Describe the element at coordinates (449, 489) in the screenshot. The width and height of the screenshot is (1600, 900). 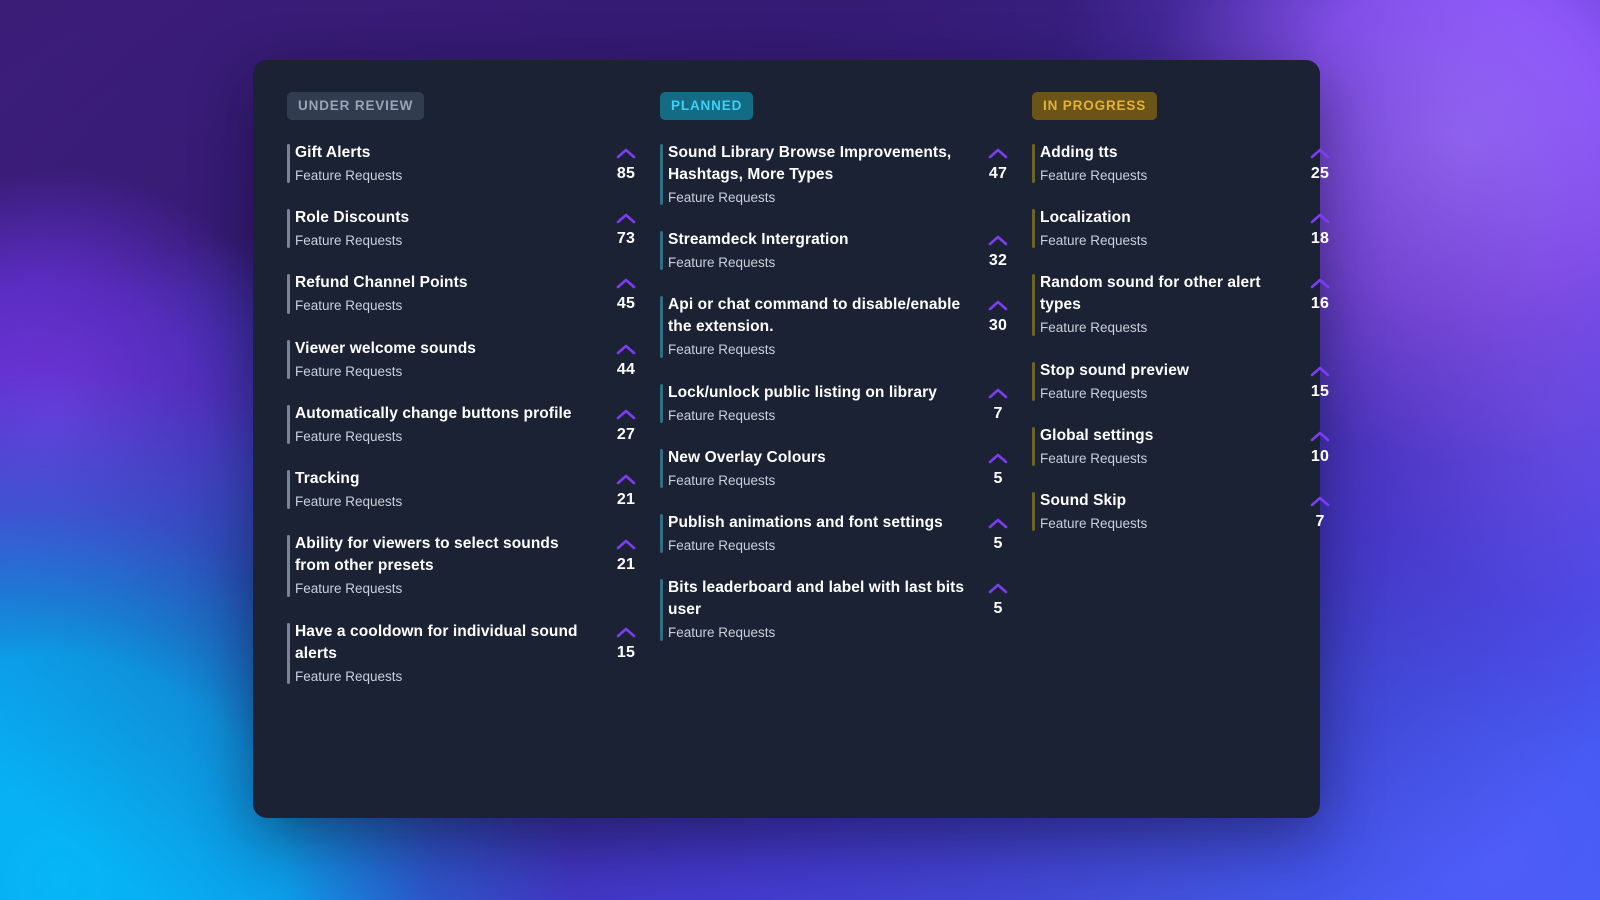
I see `card-body: Tracking Feature Requests` at that location.